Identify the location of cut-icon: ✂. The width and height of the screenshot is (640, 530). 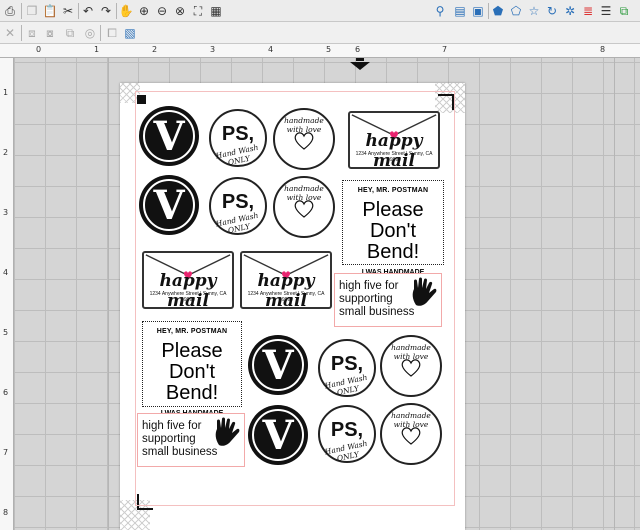
(68, 11).